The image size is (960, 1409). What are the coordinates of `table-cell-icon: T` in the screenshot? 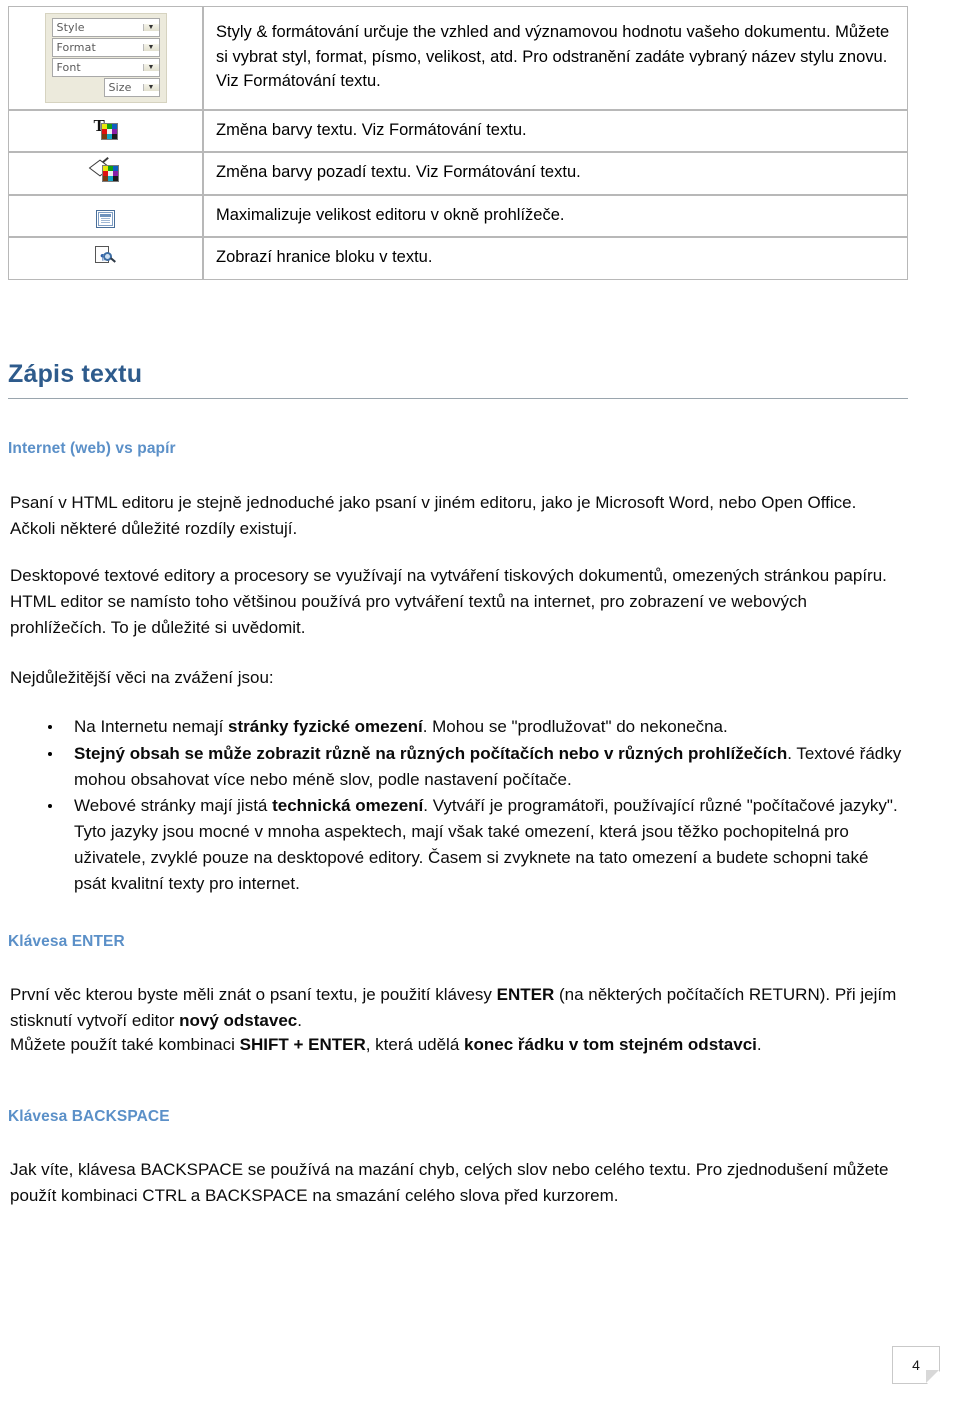 It's located at (105, 131).